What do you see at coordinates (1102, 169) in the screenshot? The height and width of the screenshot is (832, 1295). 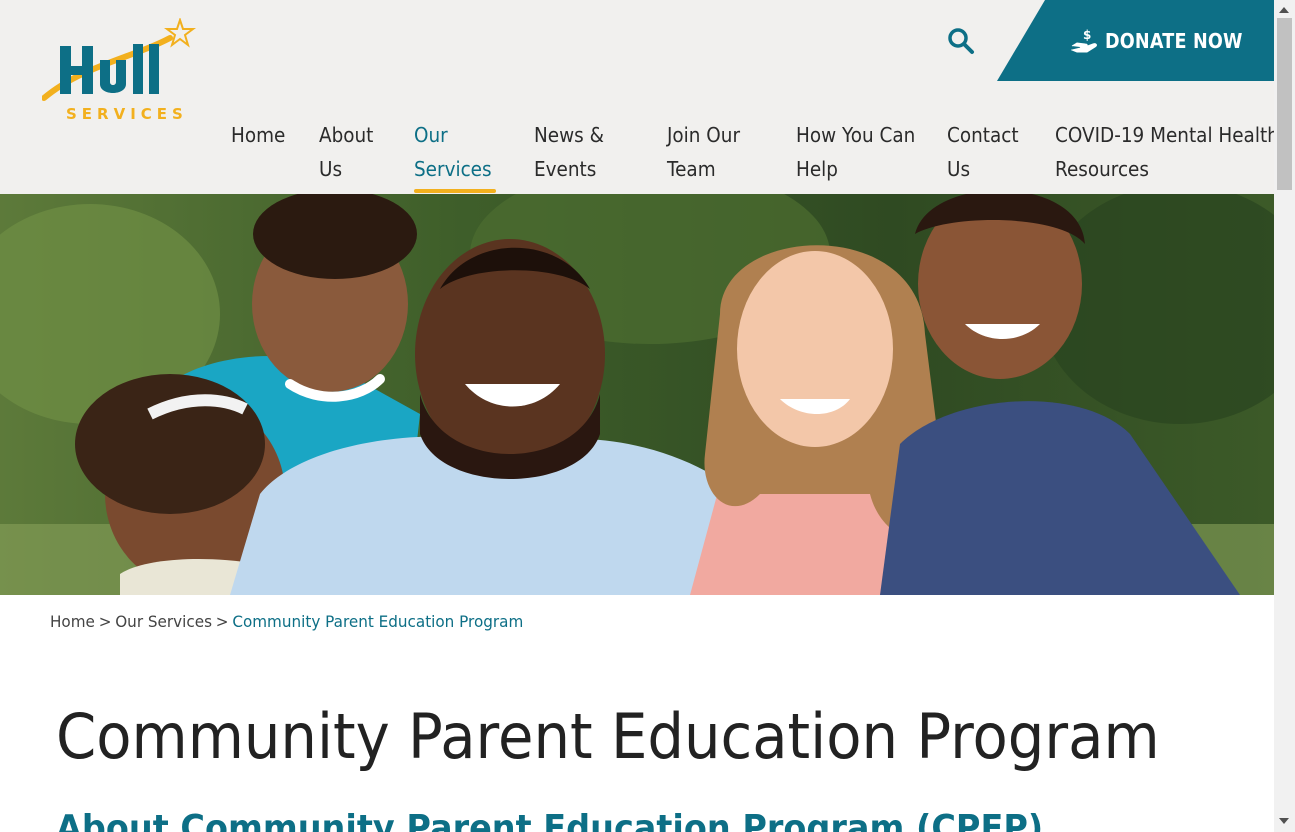 I see `nav-item-label: Resources` at bounding box center [1102, 169].